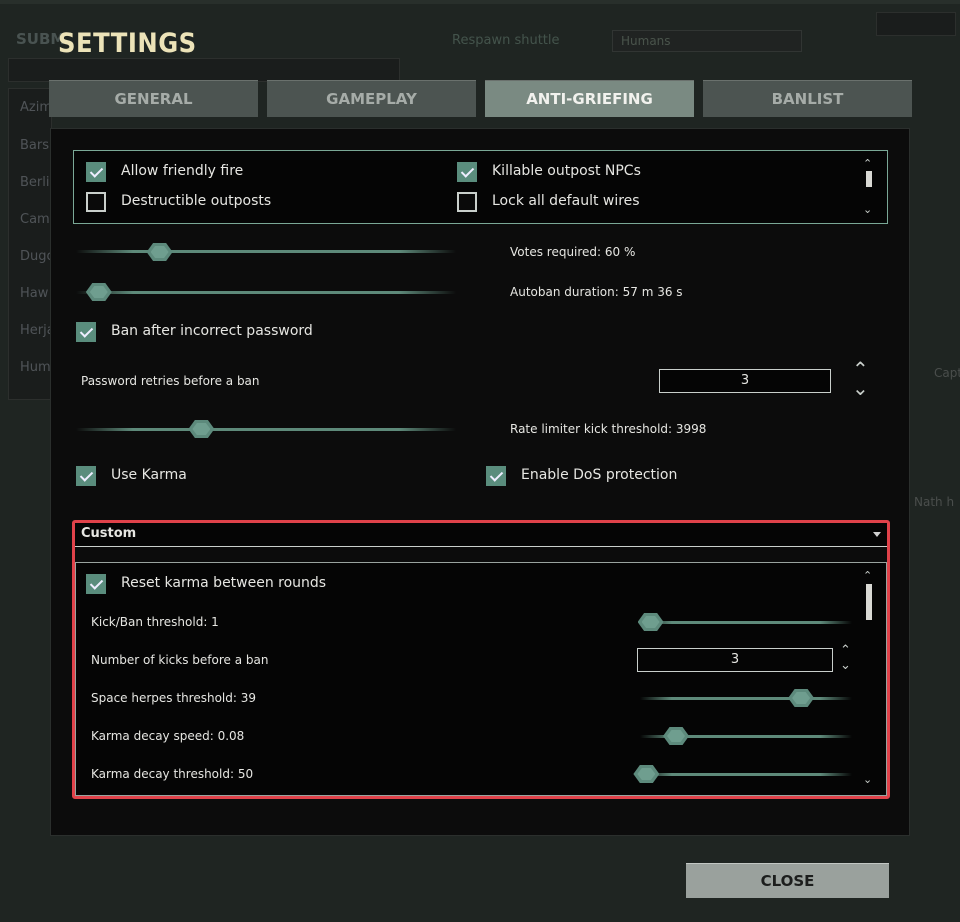 Image resolution: width=960 pixels, height=922 pixels. Describe the element at coordinates (467, 172) in the screenshot. I see `killable-outpost-npcs-checkbox` at that location.